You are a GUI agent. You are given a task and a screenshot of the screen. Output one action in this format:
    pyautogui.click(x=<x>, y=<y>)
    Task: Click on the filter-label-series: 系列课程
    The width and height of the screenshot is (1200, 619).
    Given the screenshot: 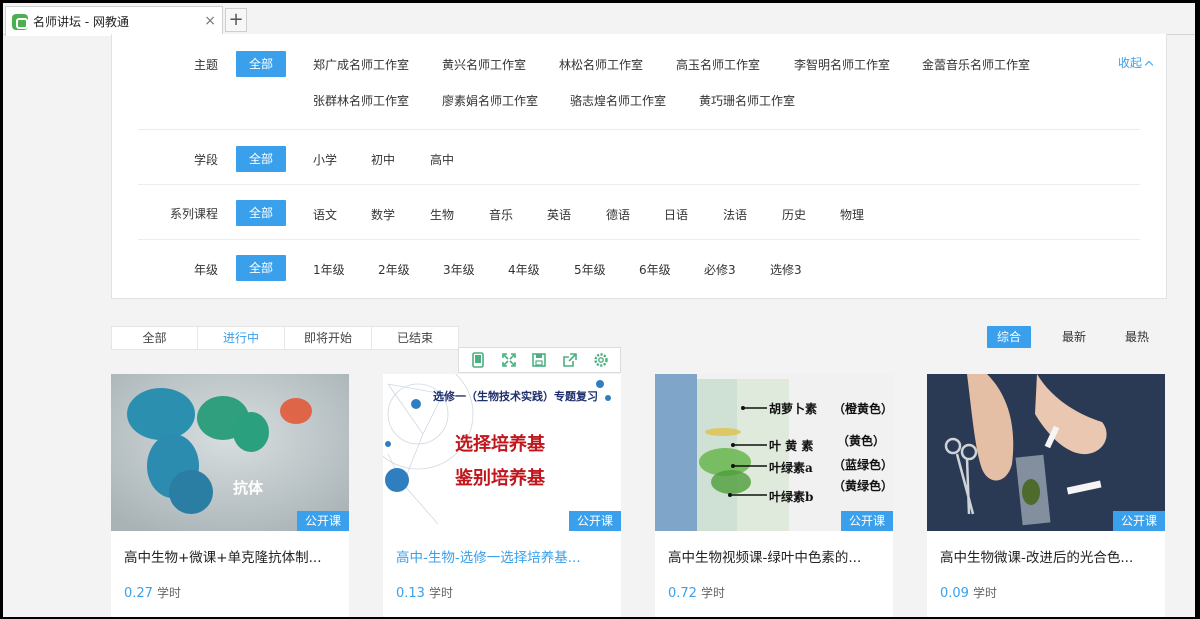 What is the action you would take?
    pyautogui.click(x=193, y=214)
    